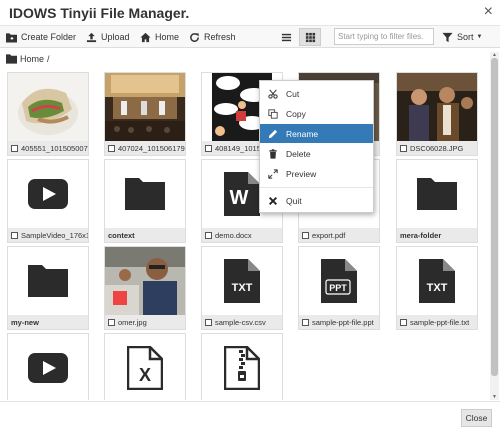 Image resolution: width=500 pixels, height=432 pixels. I want to click on folder-plus-icon, so click(11, 37).